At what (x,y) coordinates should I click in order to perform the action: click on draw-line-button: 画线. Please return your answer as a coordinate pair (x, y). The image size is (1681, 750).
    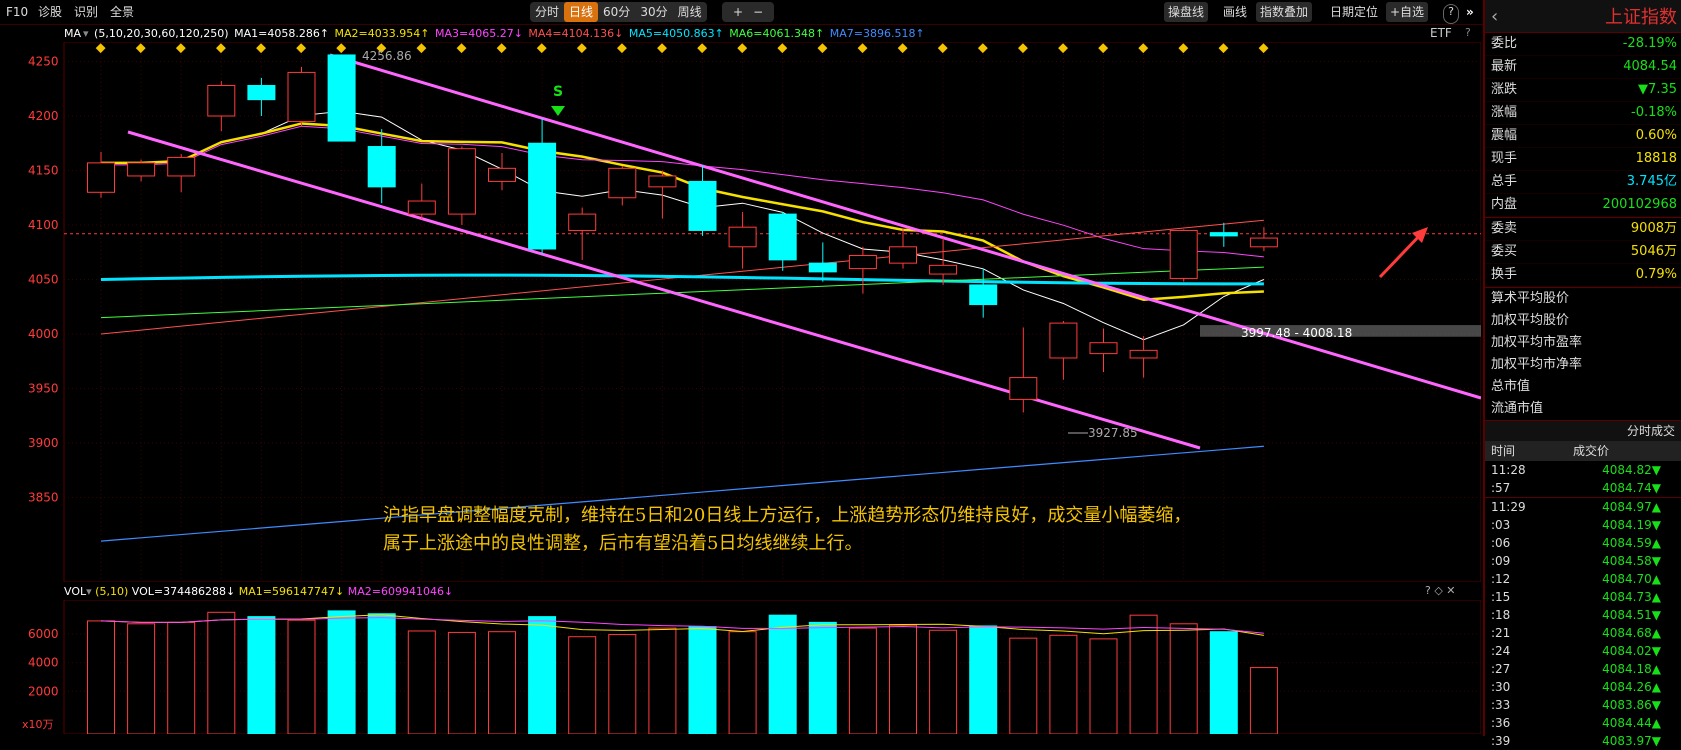
    Looking at the image, I should click on (1235, 12).